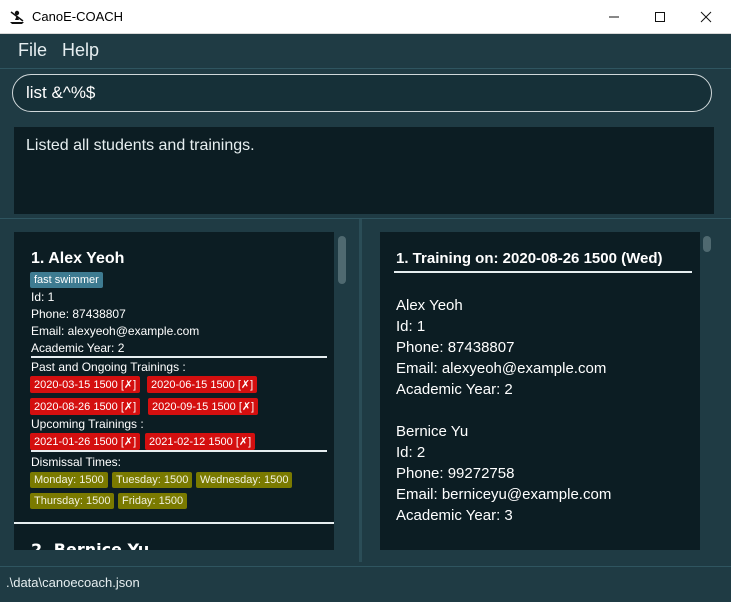 The height and width of the screenshot is (602, 731). What do you see at coordinates (429, 305) in the screenshot?
I see `attendee-name: Alex Yeoh` at bounding box center [429, 305].